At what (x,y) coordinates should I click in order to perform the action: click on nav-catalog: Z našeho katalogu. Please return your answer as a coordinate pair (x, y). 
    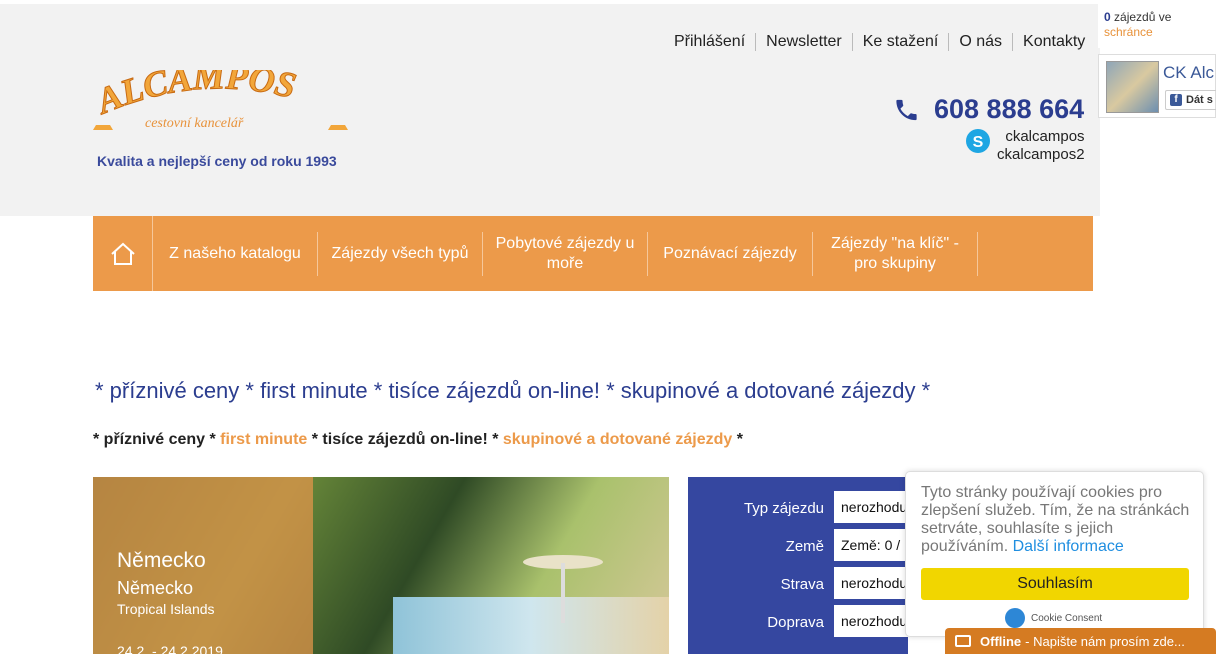
    Looking at the image, I should click on (235, 253).